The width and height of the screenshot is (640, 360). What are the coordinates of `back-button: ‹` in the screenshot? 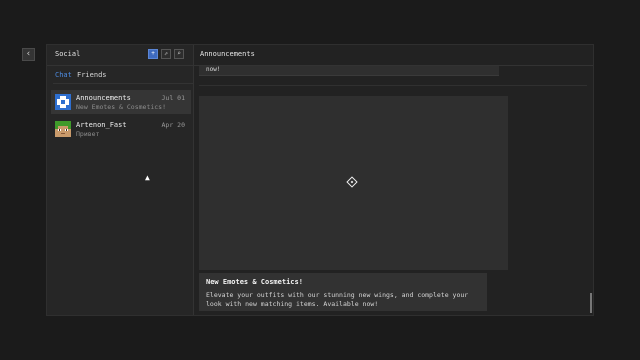 It's located at (28, 54).